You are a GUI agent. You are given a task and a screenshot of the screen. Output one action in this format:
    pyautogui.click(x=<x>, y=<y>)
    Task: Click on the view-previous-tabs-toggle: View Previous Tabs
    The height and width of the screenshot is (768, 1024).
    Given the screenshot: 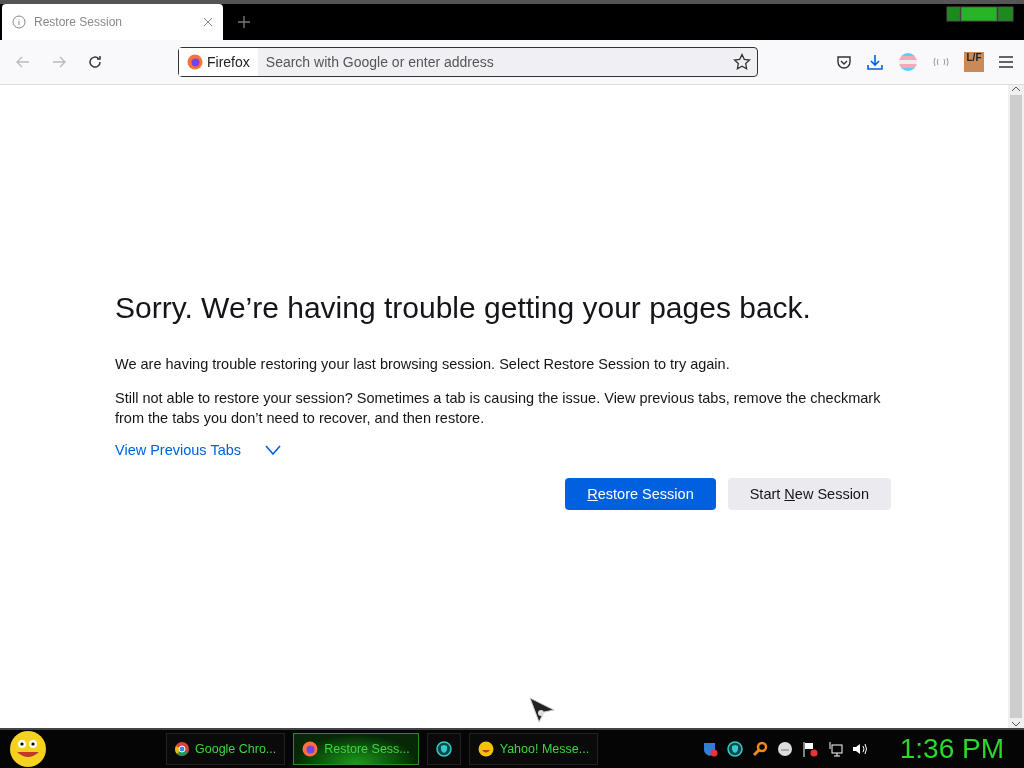 What is the action you would take?
    pyautogui.click(x=198, y=450)
    